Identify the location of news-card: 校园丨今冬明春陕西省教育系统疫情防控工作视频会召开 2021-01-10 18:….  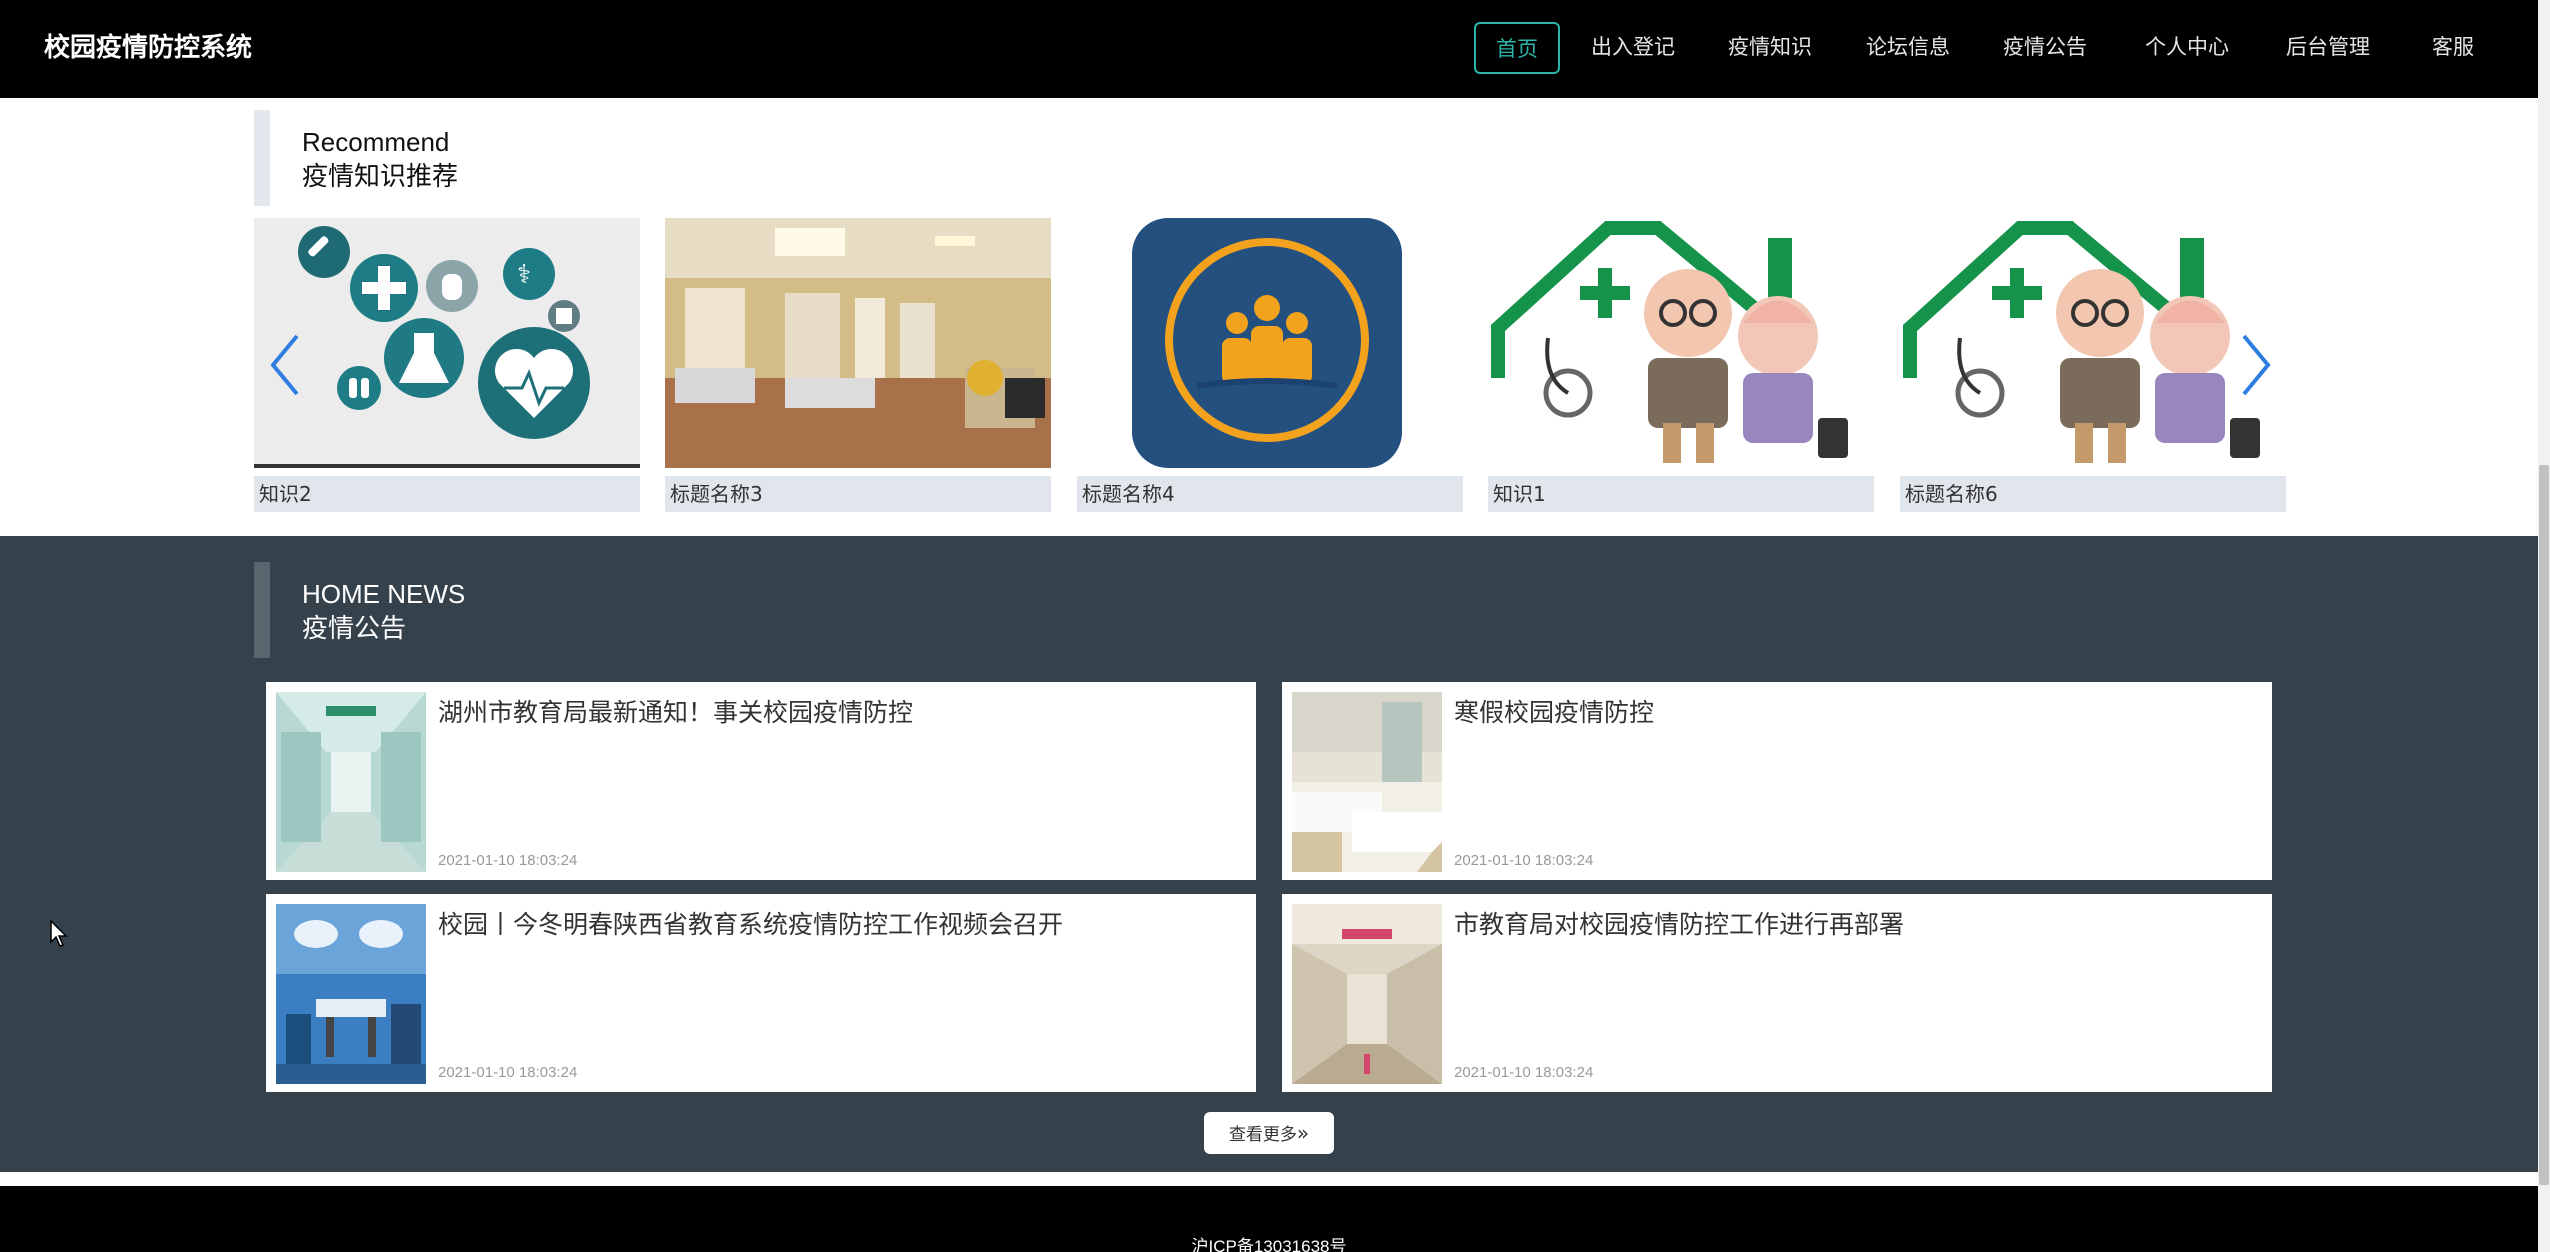
(761, 993).